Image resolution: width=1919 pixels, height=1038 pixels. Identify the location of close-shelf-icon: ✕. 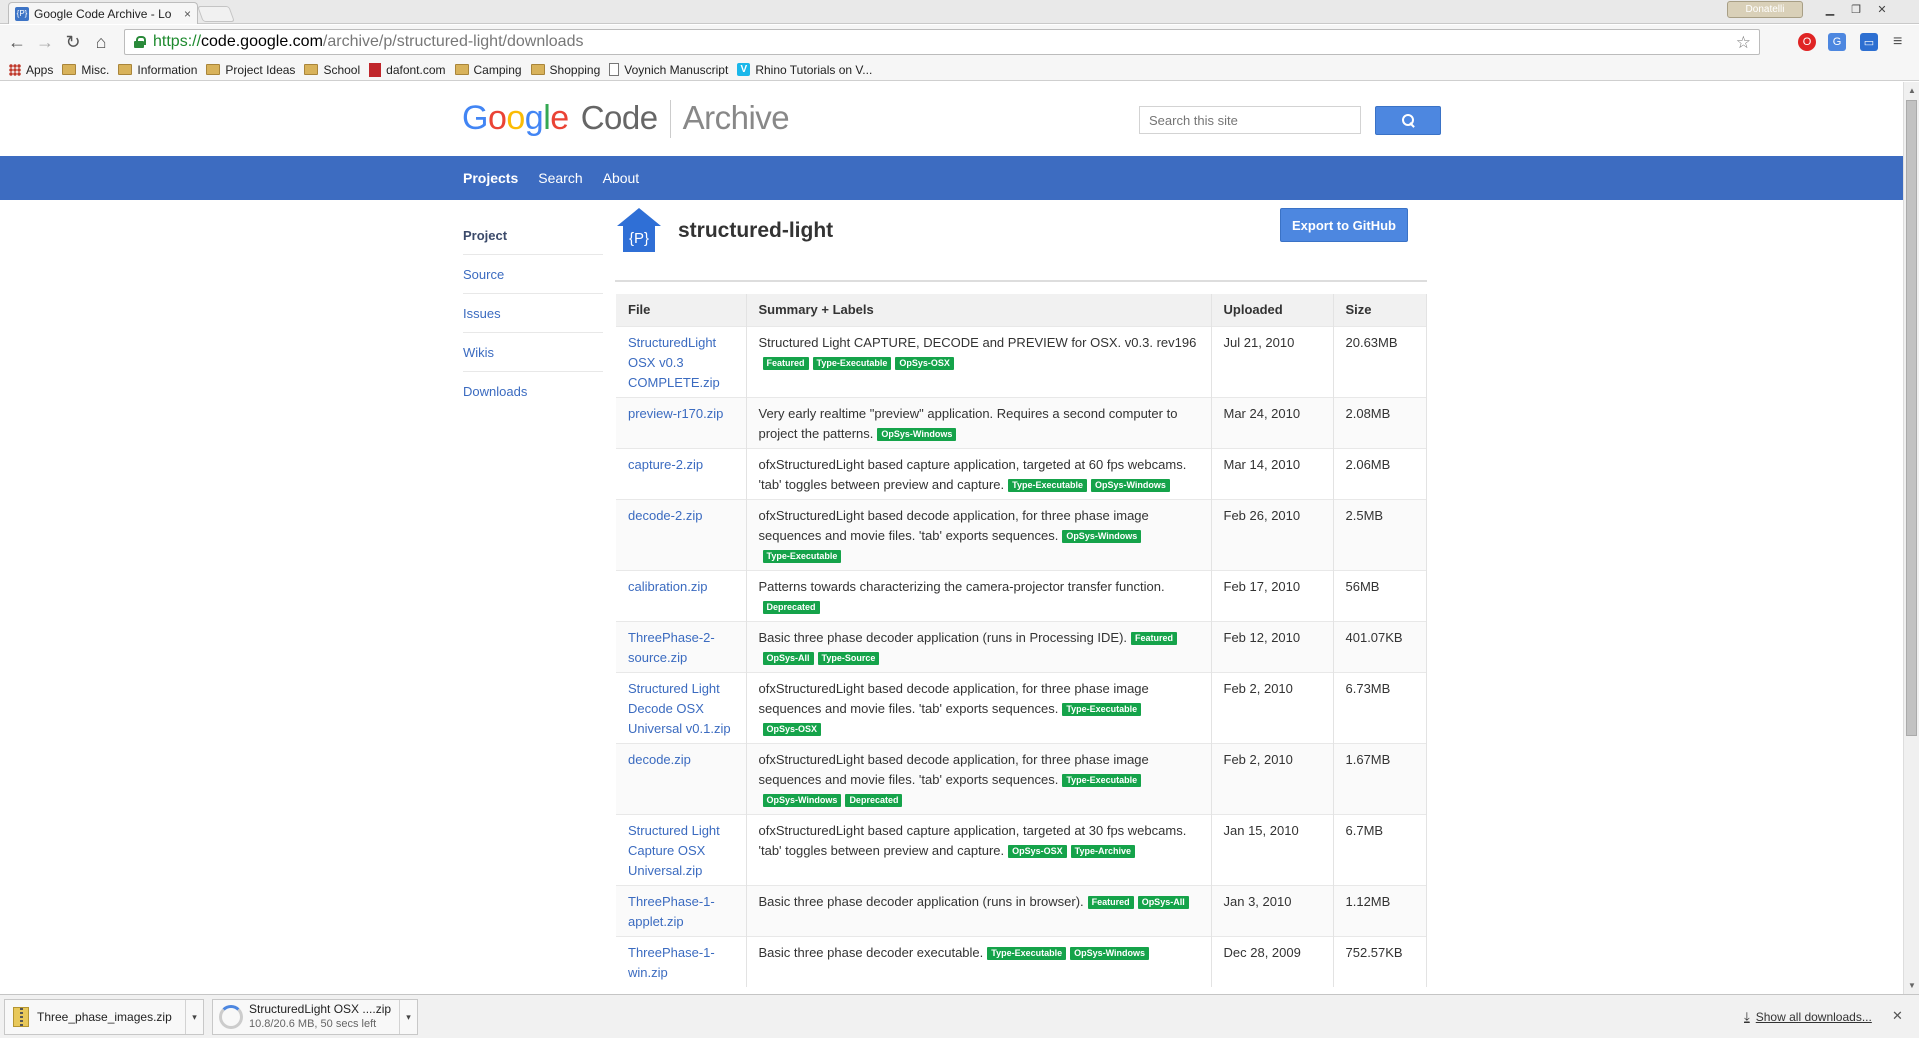
(1897, 1016).